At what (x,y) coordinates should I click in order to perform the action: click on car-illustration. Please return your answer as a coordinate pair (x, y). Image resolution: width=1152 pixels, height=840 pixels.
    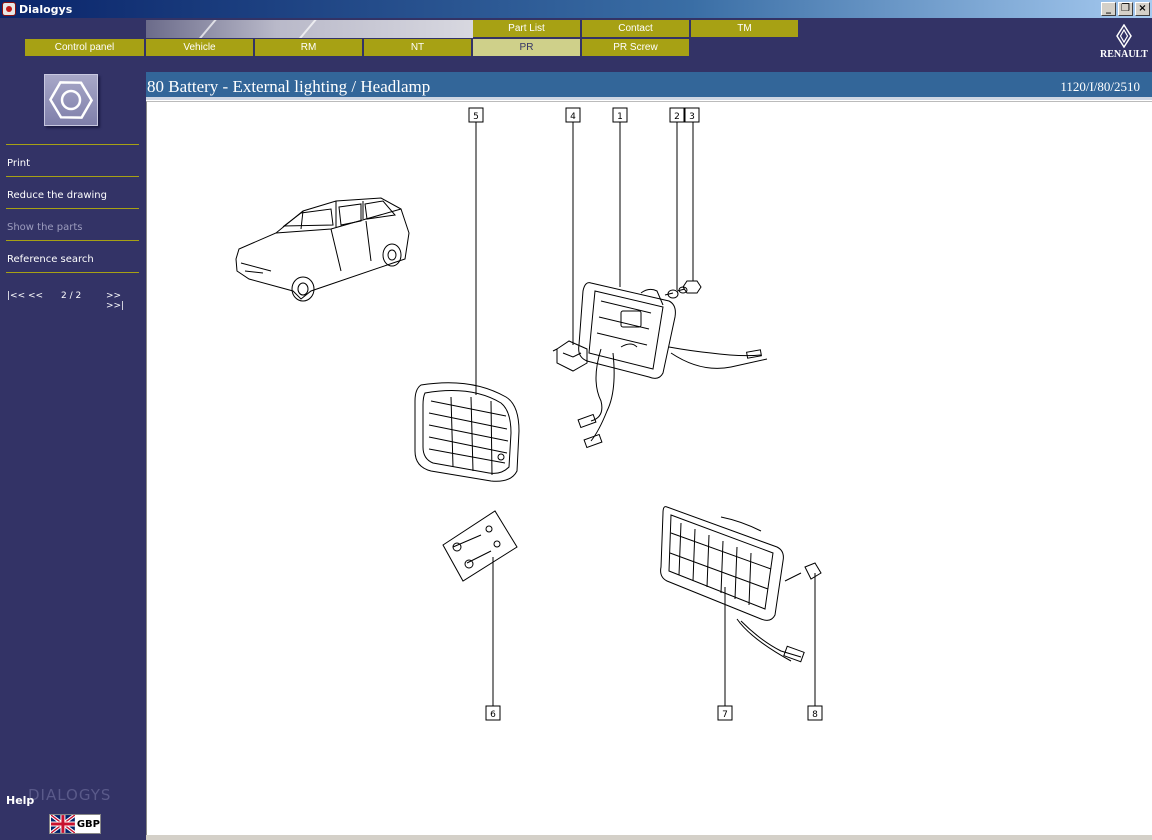
    Looking at the image, I should click on (322, 249).